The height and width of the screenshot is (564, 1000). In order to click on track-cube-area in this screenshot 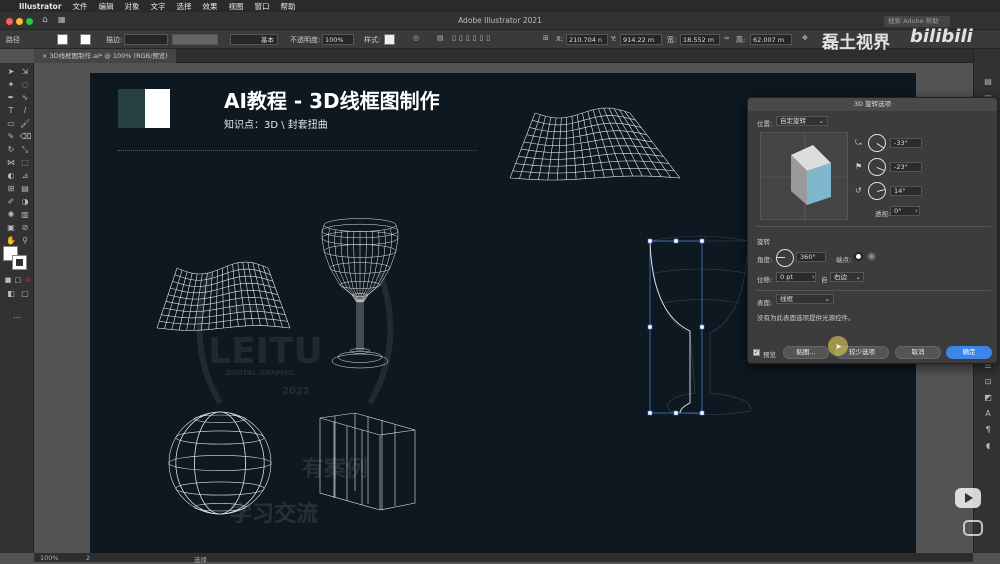, I will do `click(804, 176)`.